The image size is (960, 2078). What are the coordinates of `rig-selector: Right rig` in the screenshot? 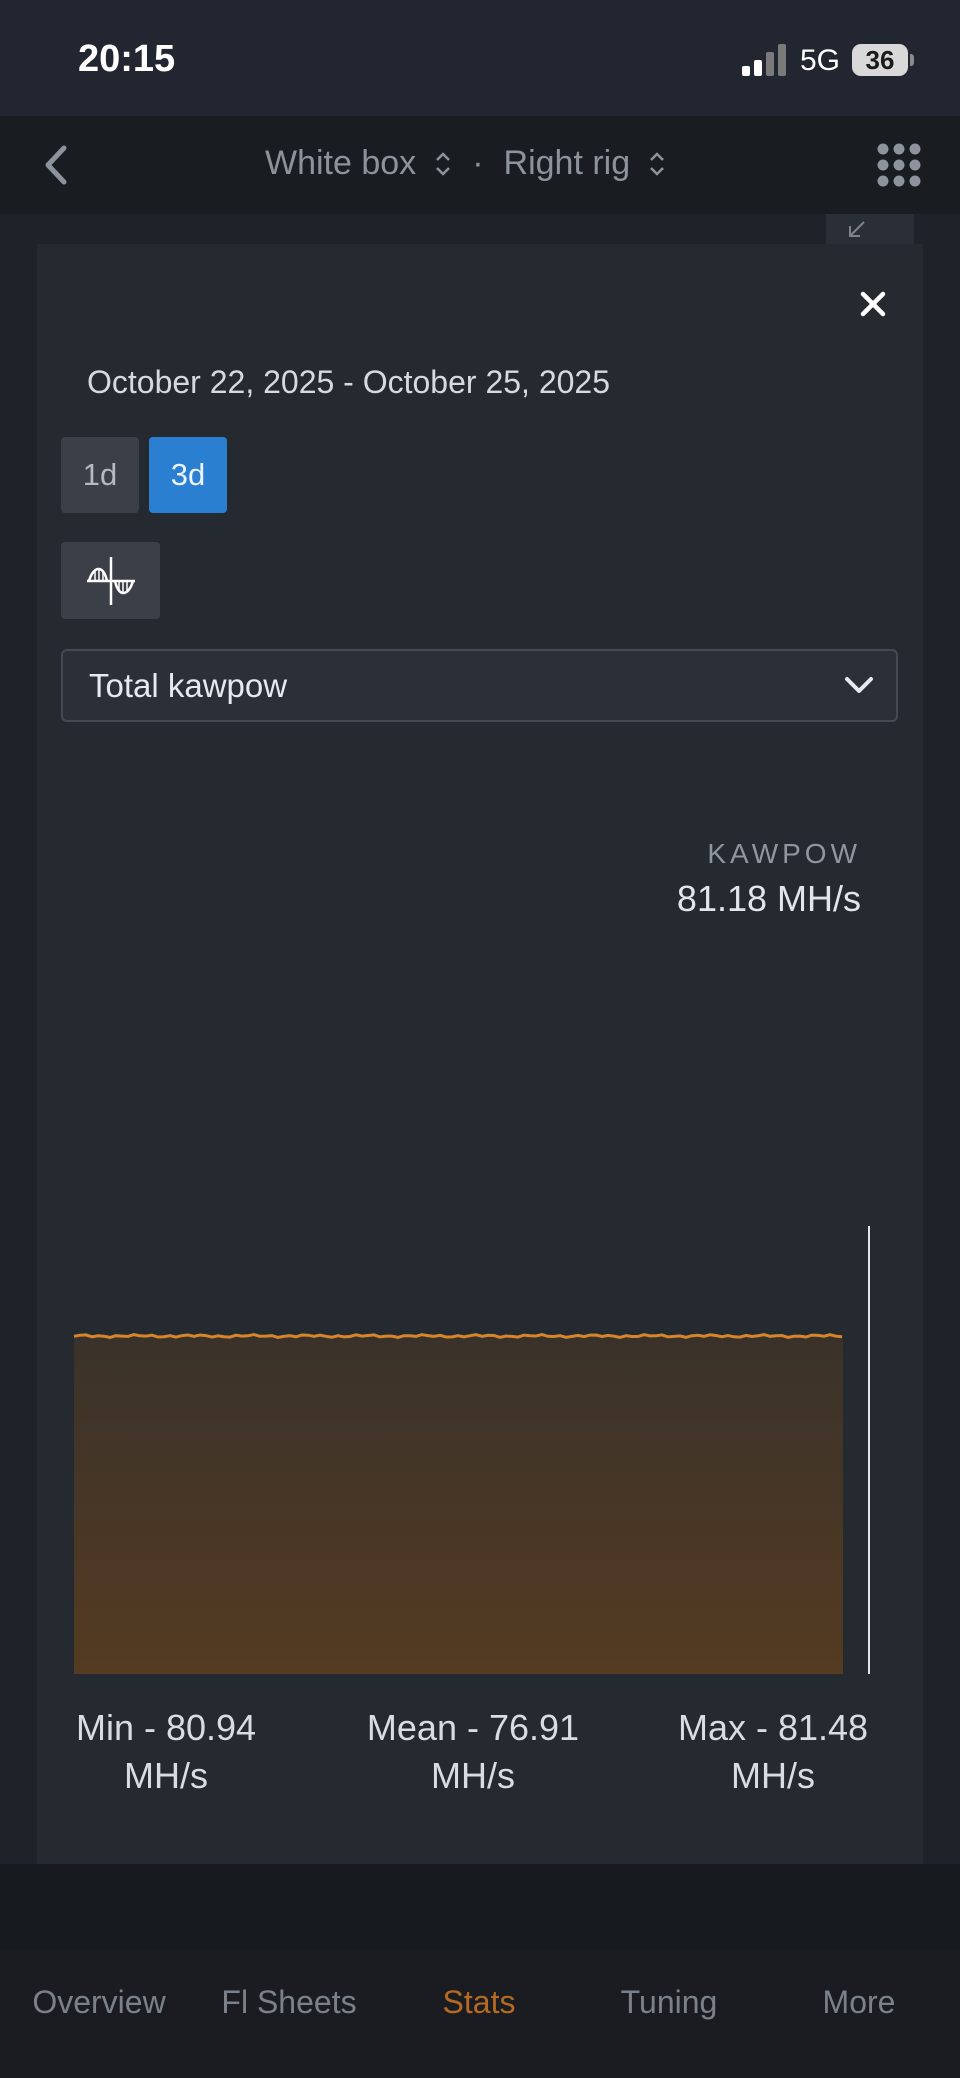 It's located at (585, 163).